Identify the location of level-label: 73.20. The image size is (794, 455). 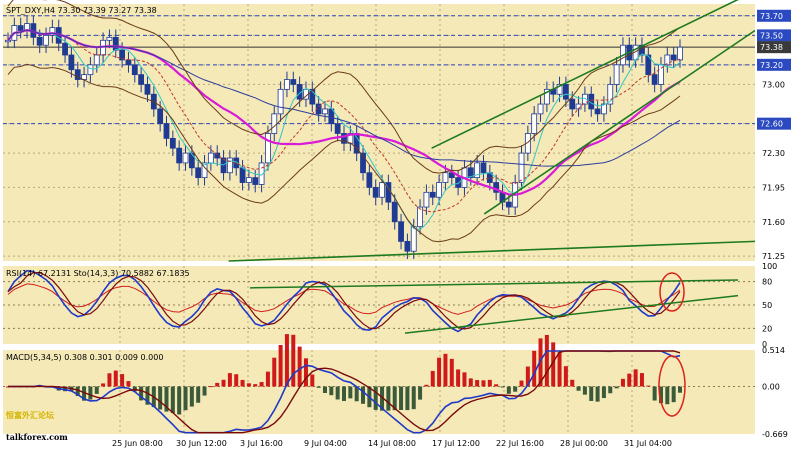
(771, 65).